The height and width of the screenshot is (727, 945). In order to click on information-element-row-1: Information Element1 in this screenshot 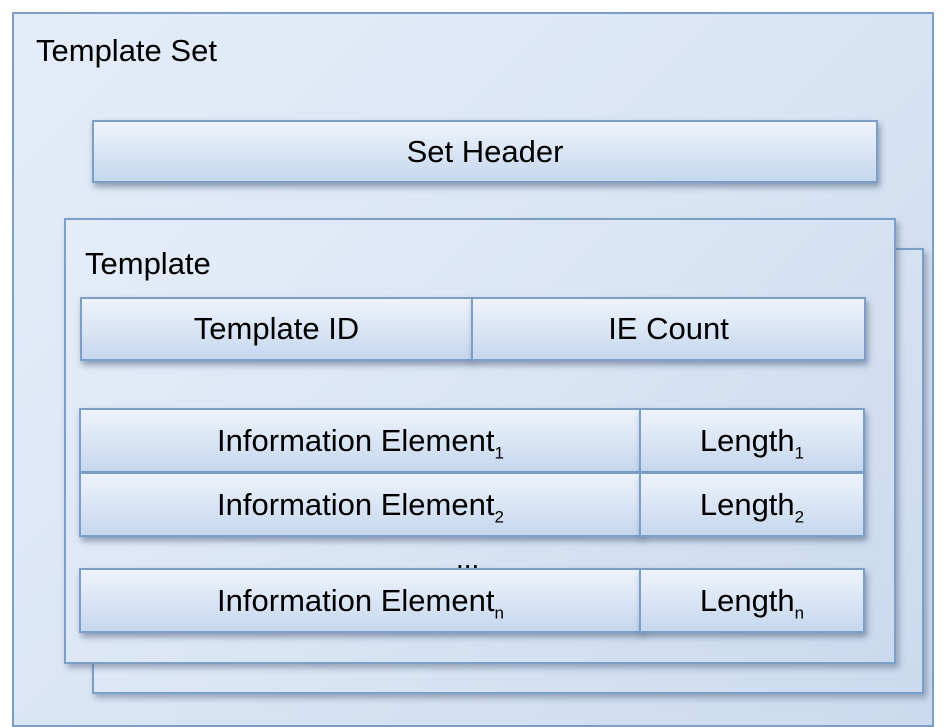, I will do `click(360, 440)`.